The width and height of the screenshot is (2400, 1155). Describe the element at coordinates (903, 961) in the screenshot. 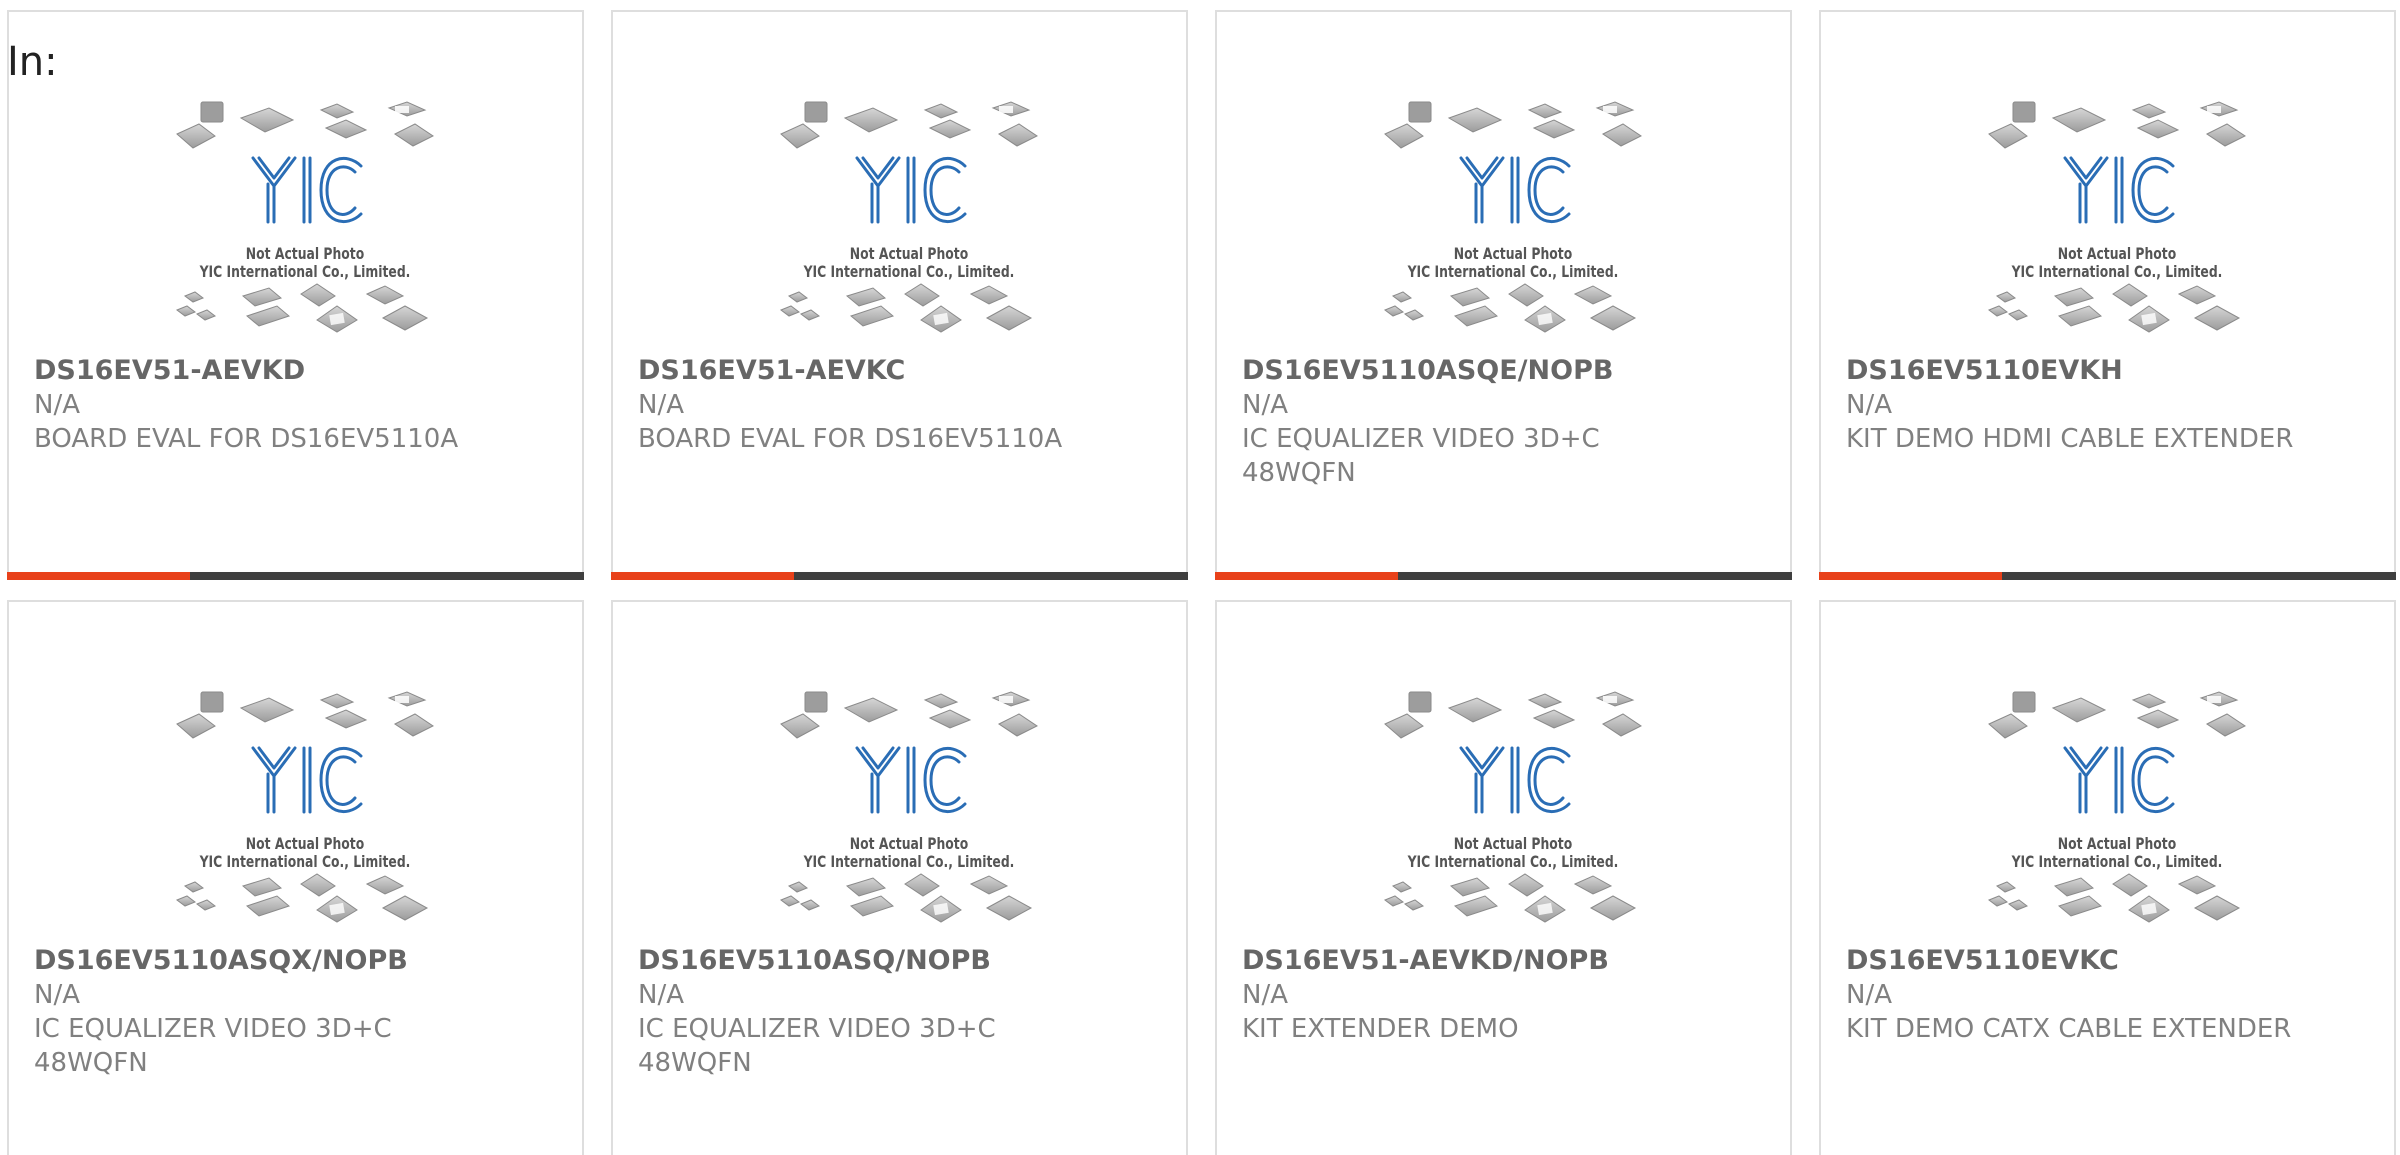

I see `part-number-link: DS16EV5110ASQ/NOPB` at that location.